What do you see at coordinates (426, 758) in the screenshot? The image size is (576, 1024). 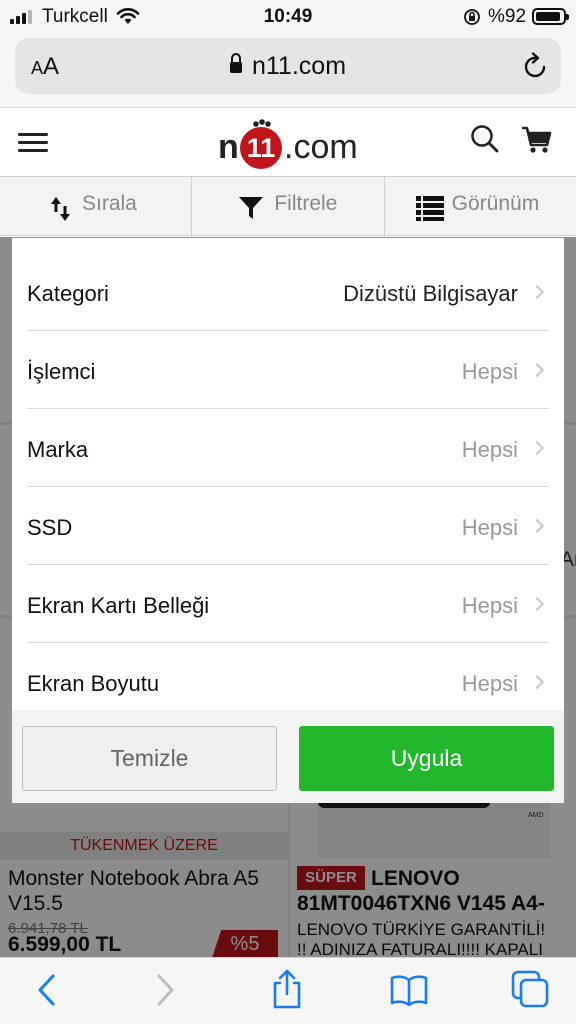 I see `apply-button: Uygula` at bounding box center [426, 758].